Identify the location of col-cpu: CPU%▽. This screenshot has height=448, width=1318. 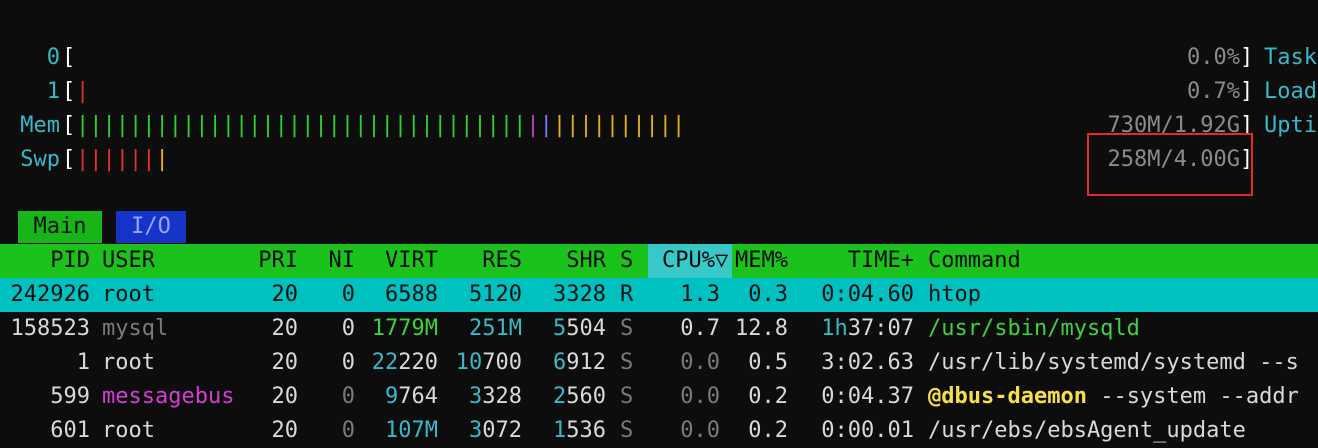
(695, 261).